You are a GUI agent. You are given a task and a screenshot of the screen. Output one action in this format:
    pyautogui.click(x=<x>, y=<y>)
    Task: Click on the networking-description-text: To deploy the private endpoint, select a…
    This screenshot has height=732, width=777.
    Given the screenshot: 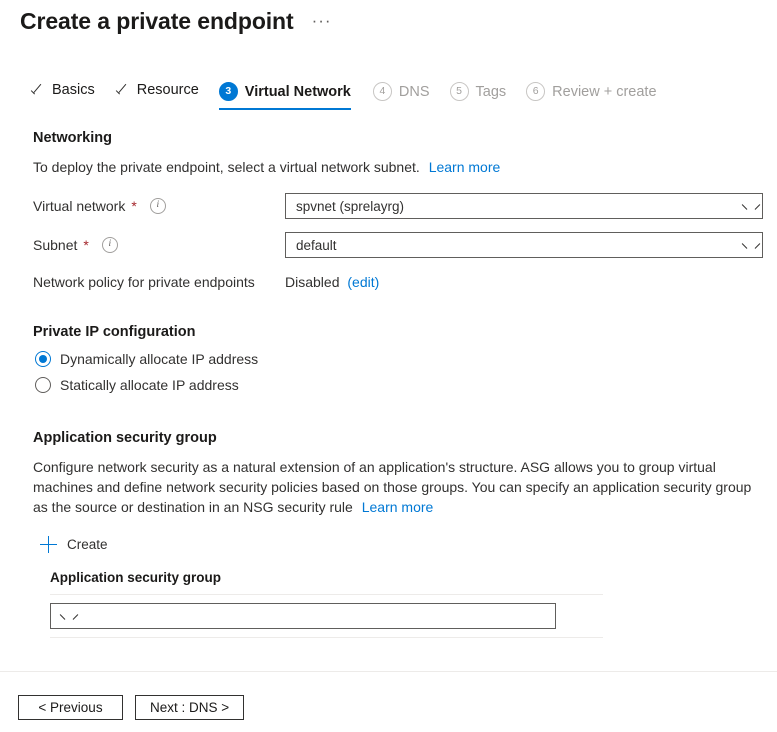 What is the action you would take?
    pyautogui.click(x=226, y=167)
    